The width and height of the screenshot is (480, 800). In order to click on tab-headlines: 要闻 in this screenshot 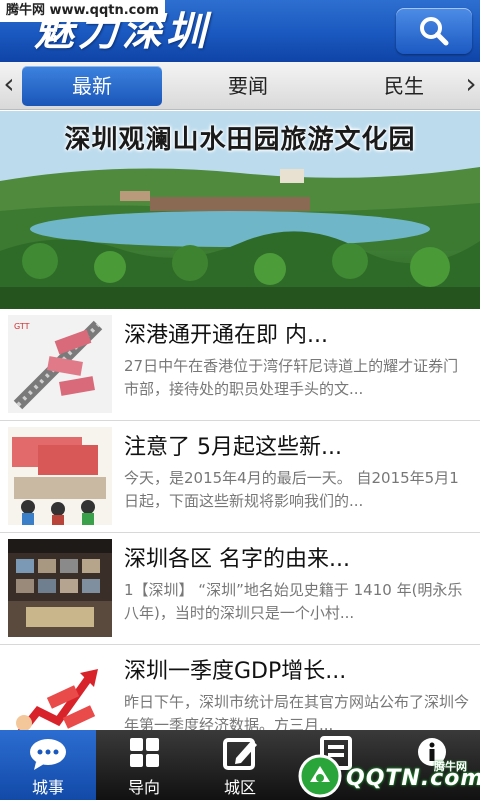, I will do `click(248, 86)`.